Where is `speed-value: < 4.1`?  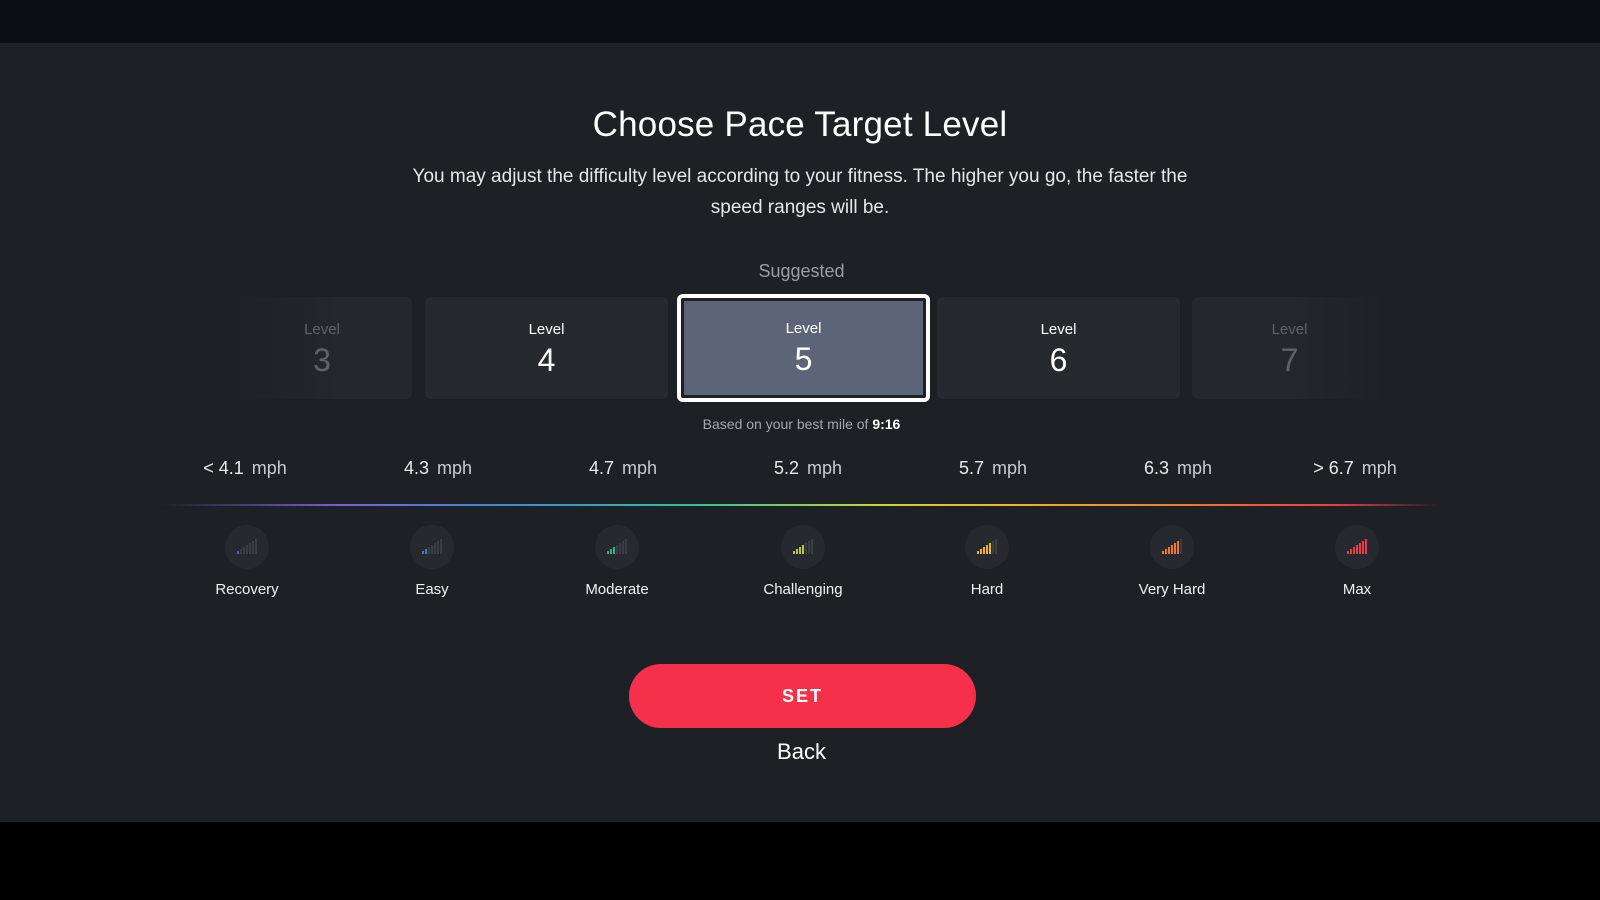 speed-value: < 4.1 is located at coordinates (223, 468).